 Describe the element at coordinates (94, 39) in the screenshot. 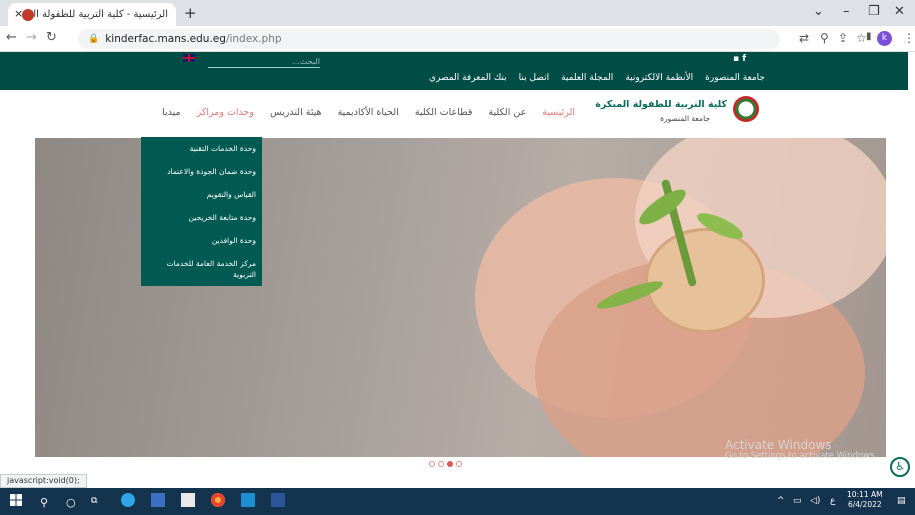

I see `lock-icon: 🔒` at that location.